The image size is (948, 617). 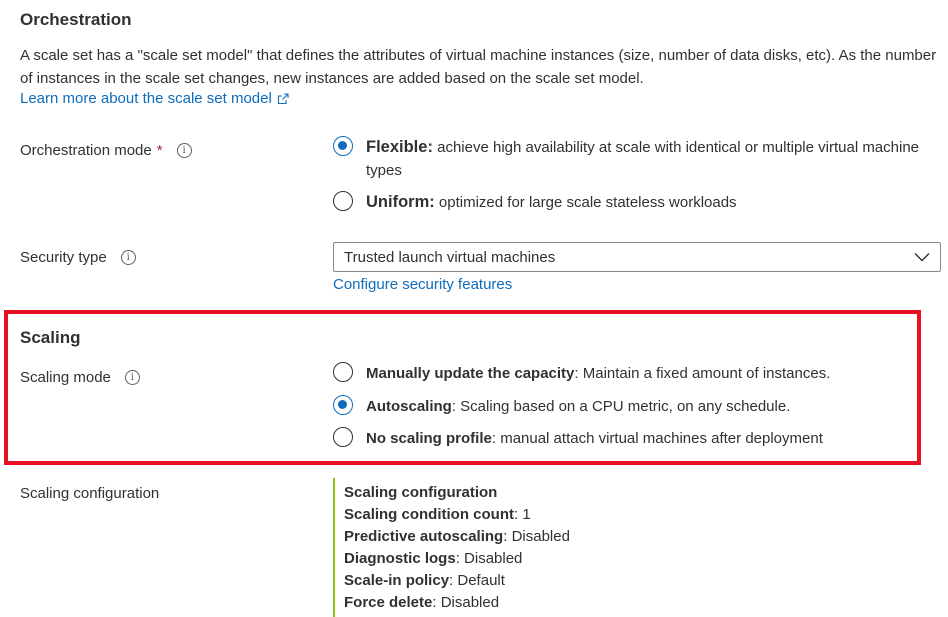 I want to click on configure-security-link: Configure security features, so click(x=422, y=284).